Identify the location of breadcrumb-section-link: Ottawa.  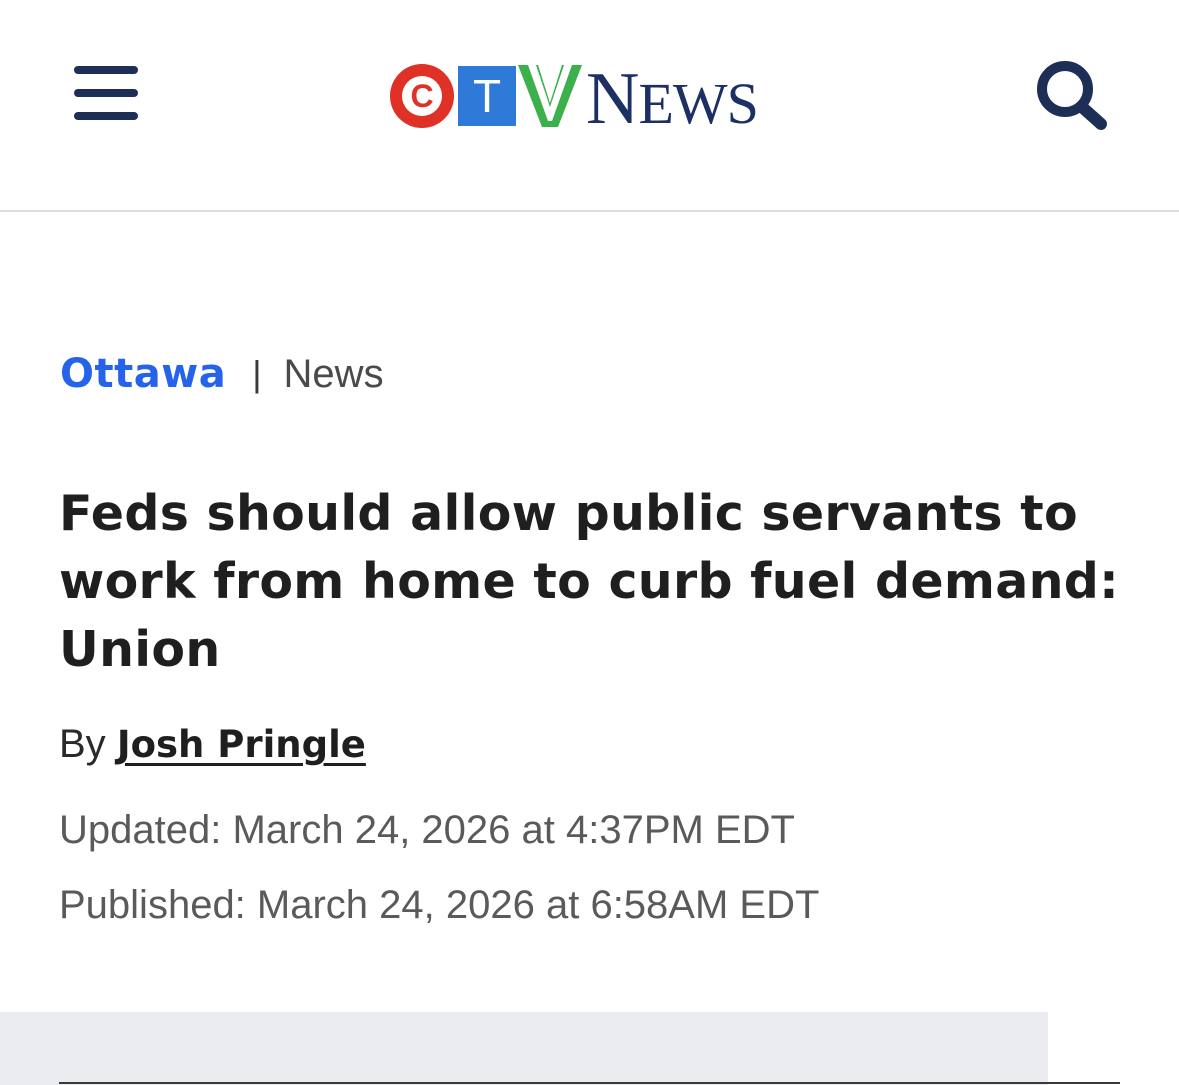
(143, 374).